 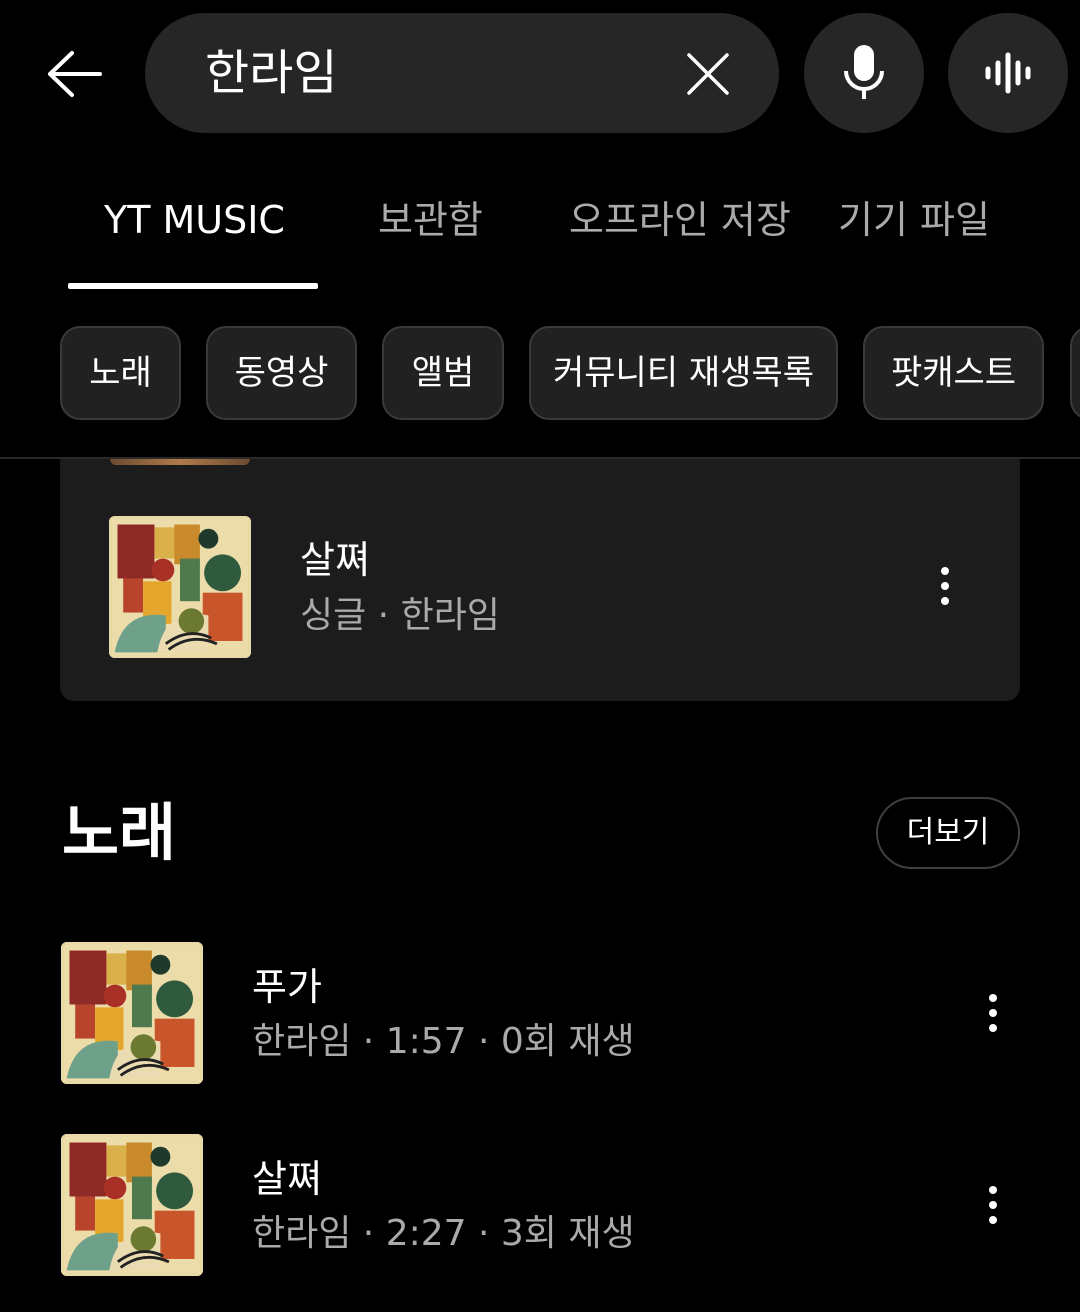 I want to click on song-title: 살쪄, so click(x=287, y=1179).